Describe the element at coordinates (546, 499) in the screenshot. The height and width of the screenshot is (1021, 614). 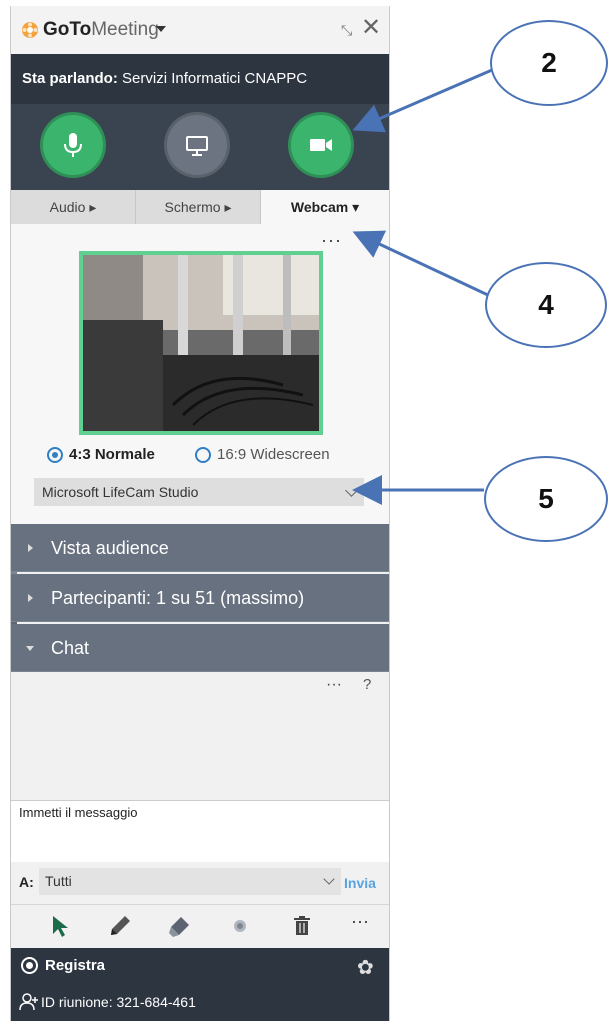
I see `callout-5: 5` at that location.